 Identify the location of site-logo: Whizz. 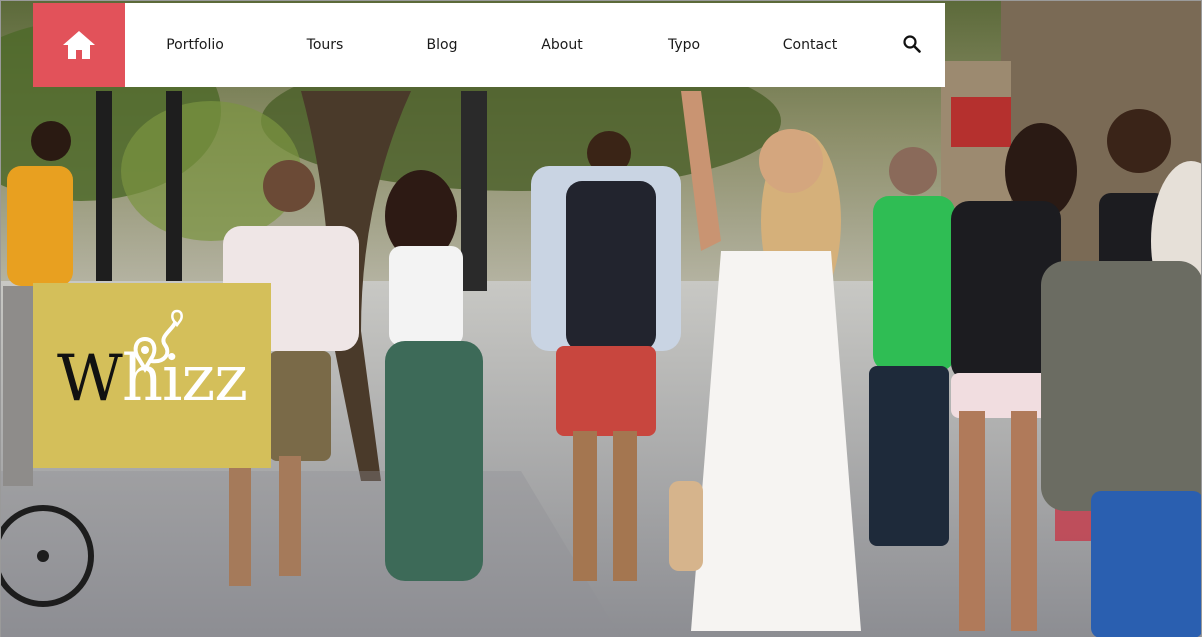
(152, 375).